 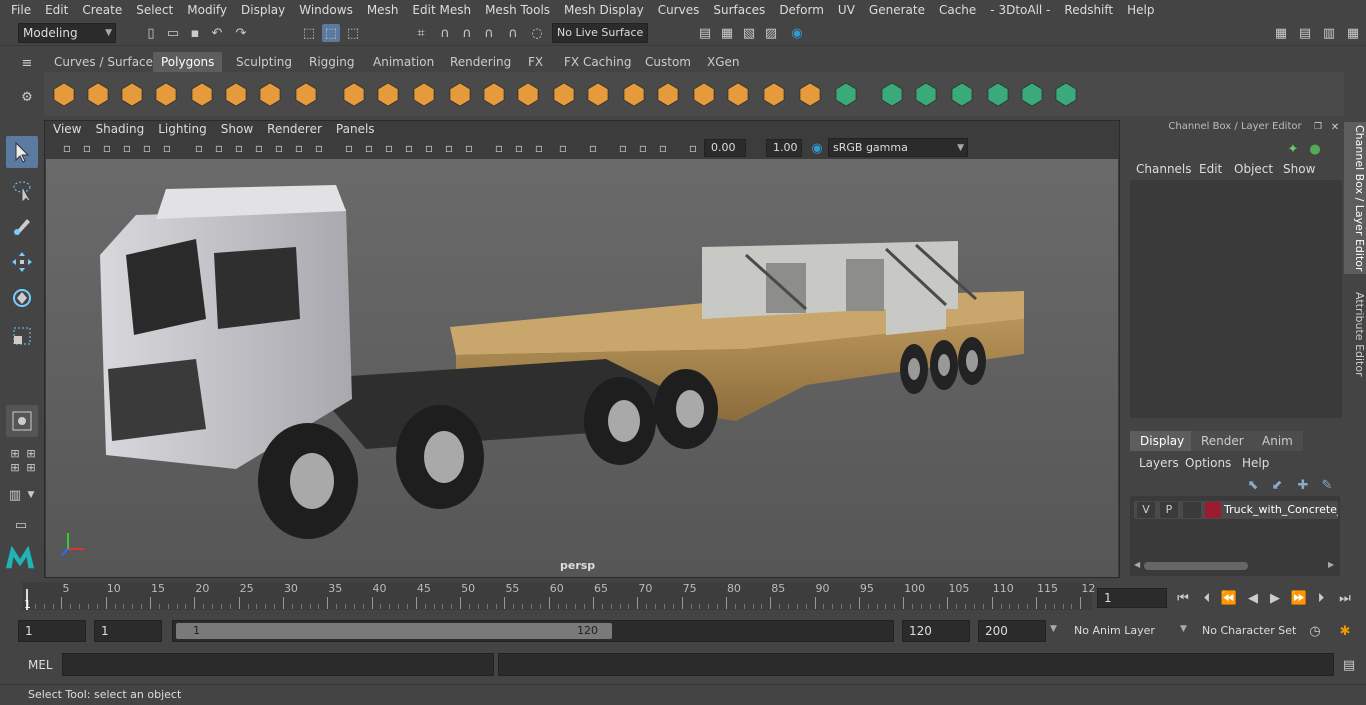 I want to click on grid-icon: ▫, so click(x=219, y=148).